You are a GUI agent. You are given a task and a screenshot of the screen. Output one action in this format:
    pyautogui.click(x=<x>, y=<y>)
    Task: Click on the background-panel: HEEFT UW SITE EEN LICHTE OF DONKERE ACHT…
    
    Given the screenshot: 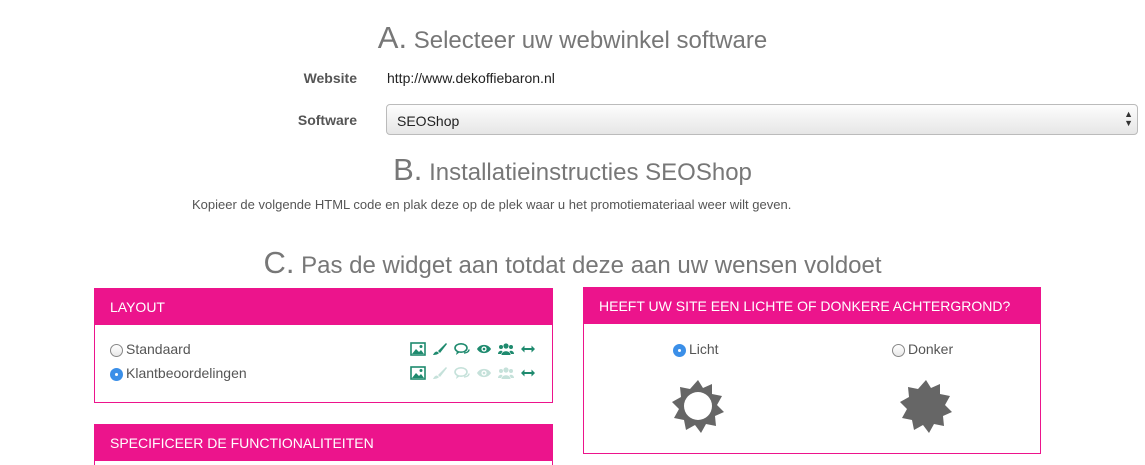 What is the action you would take?
    pyautogui.click(x=812, y=370)
    